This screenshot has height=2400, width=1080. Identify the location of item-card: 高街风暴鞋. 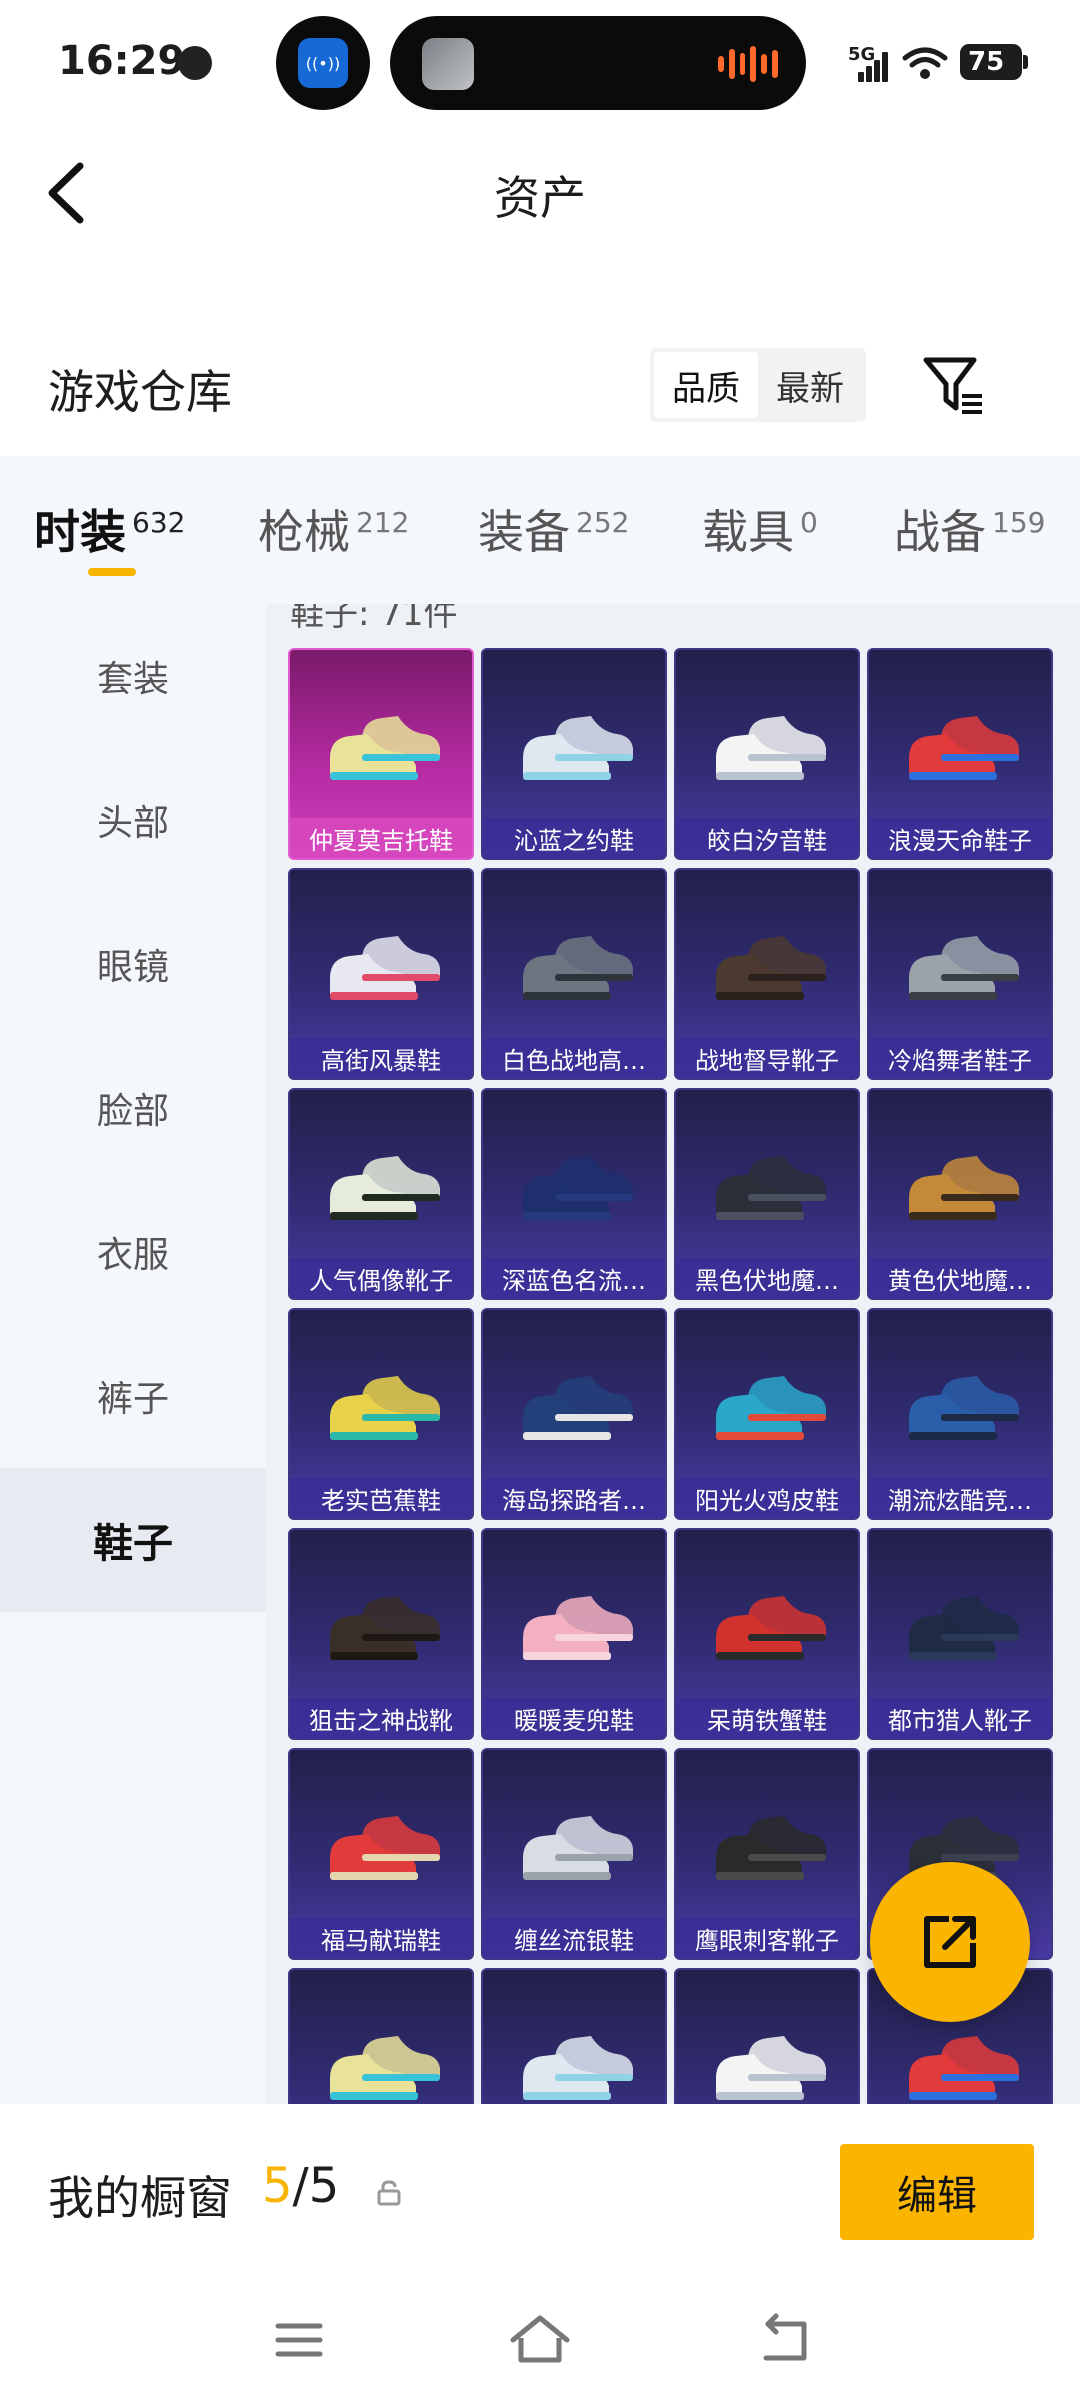
(381, 974).